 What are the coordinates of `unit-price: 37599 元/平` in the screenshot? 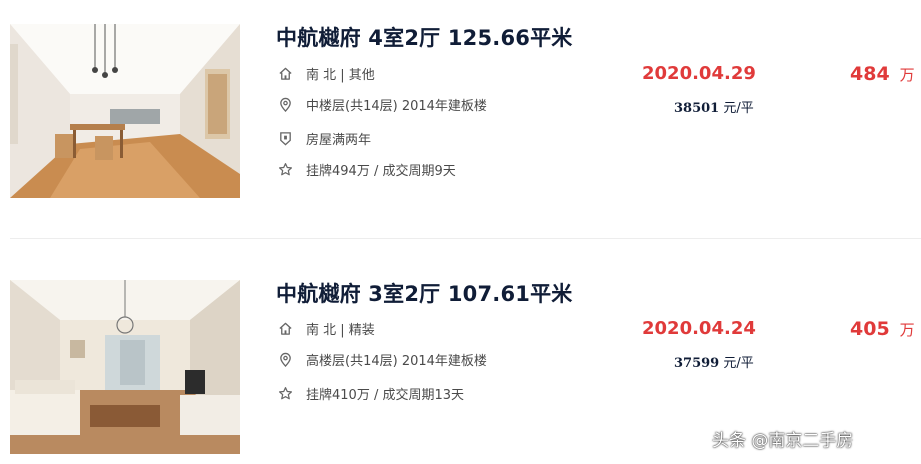 It's located at (714, 361).